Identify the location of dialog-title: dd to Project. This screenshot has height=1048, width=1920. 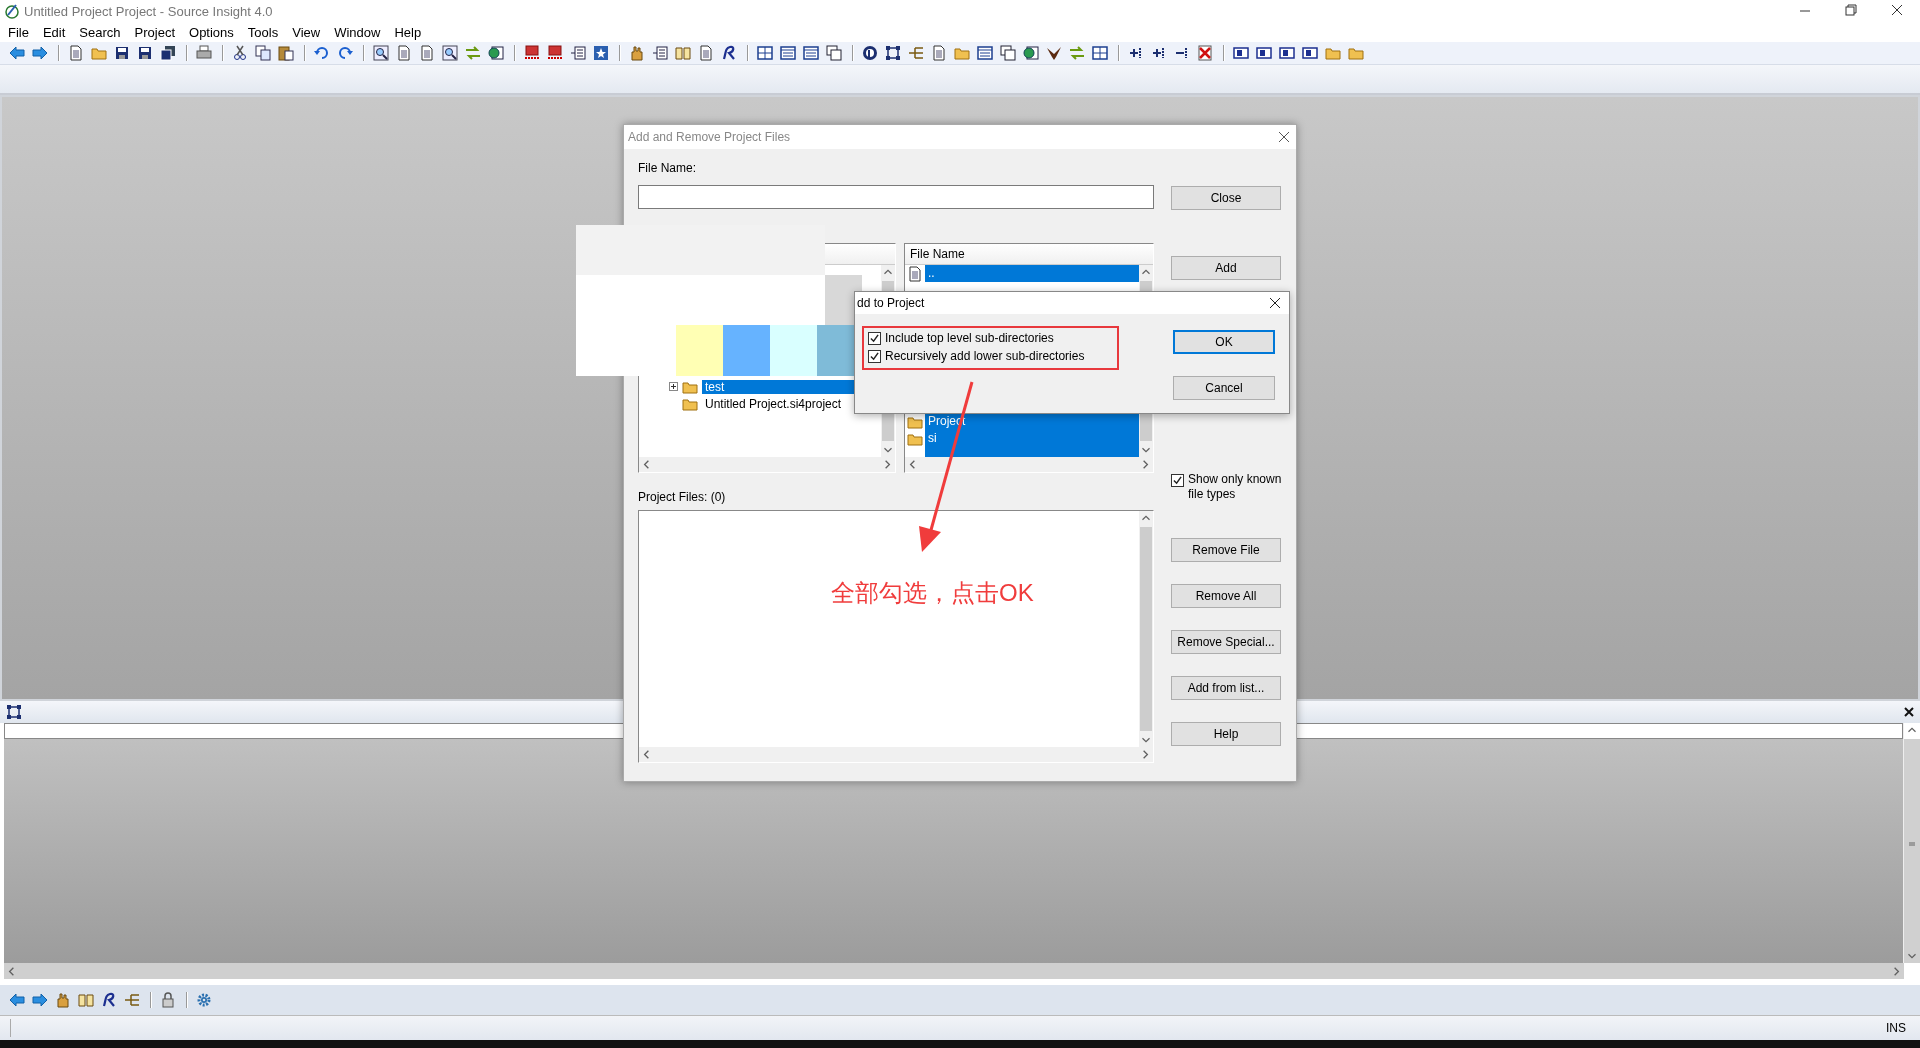
(891, 303).